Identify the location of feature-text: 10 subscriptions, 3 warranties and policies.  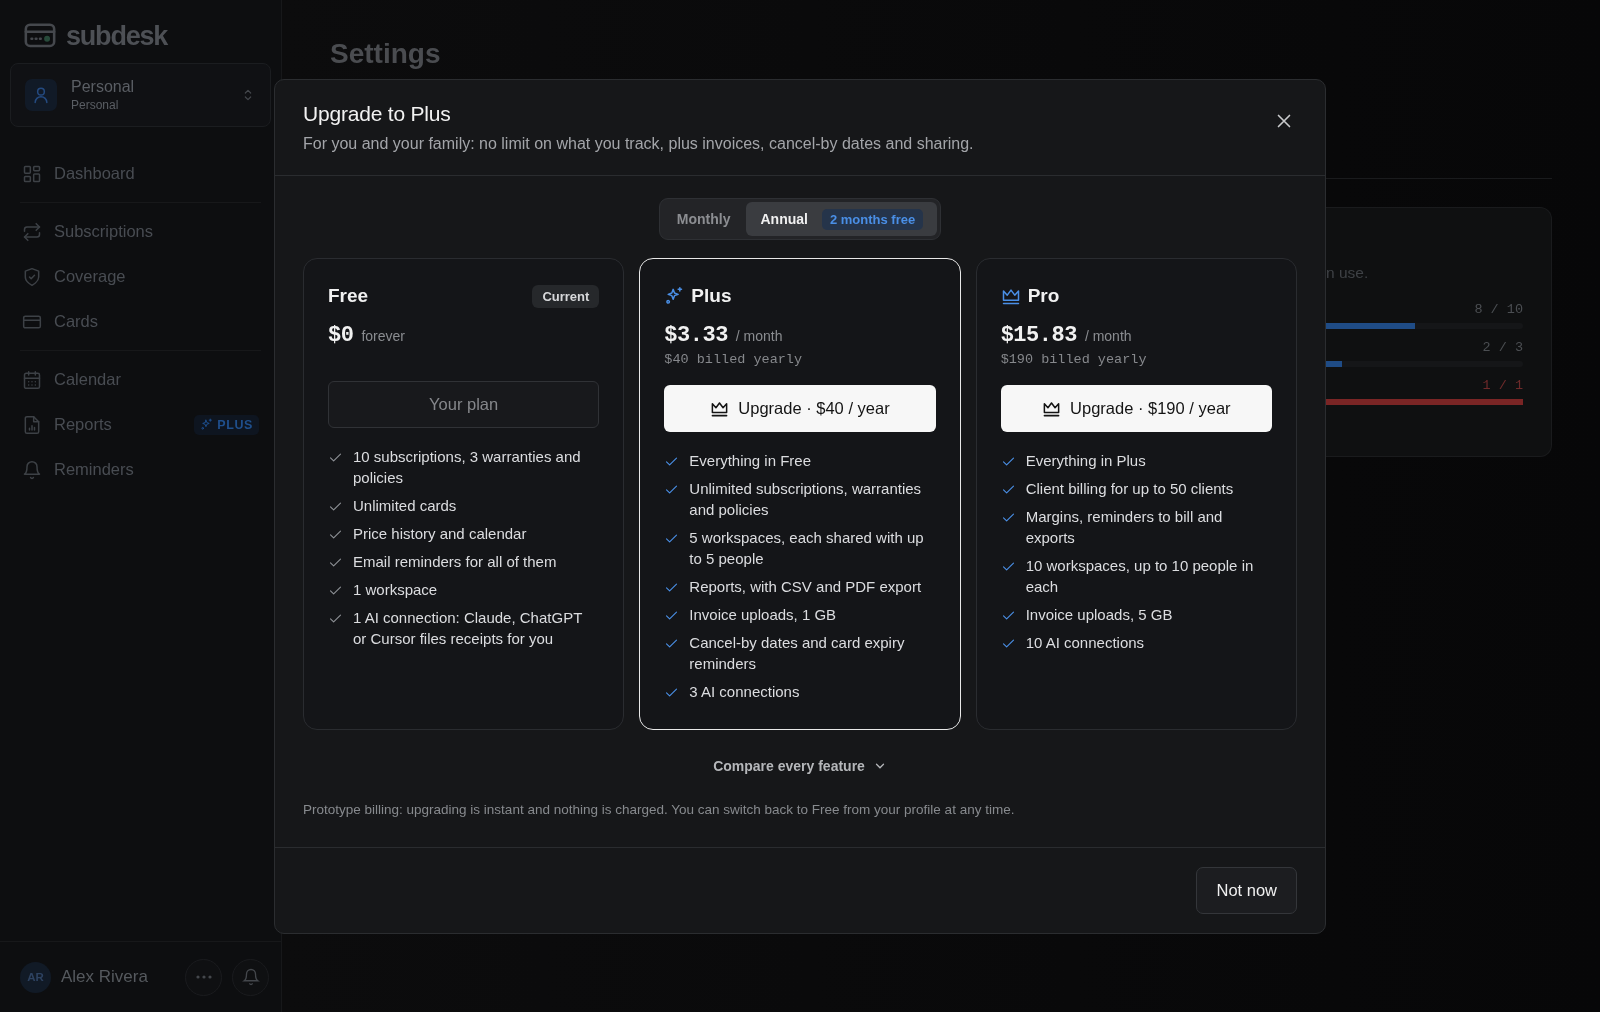
(467, 467).